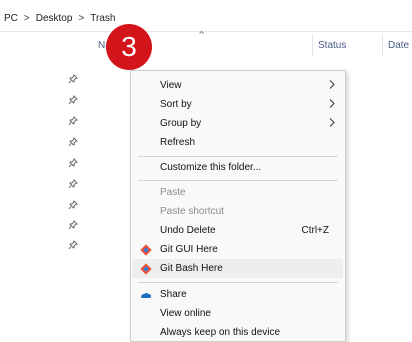  Describe the element at coordinates (181, 123) in the screenshot. I see `menu-item-label: Group by` at that location.